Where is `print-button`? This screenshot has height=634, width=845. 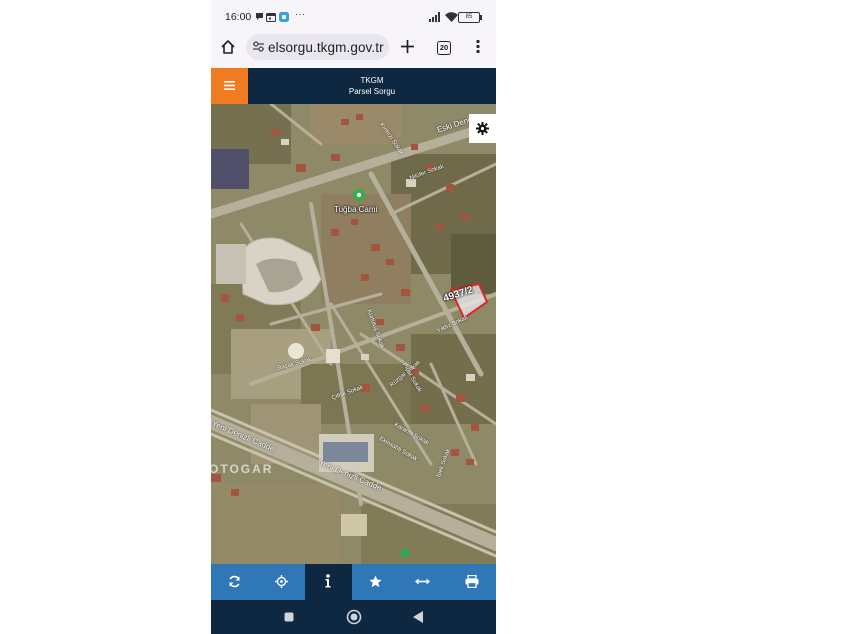 print-button is located at coordinates (472, 582).